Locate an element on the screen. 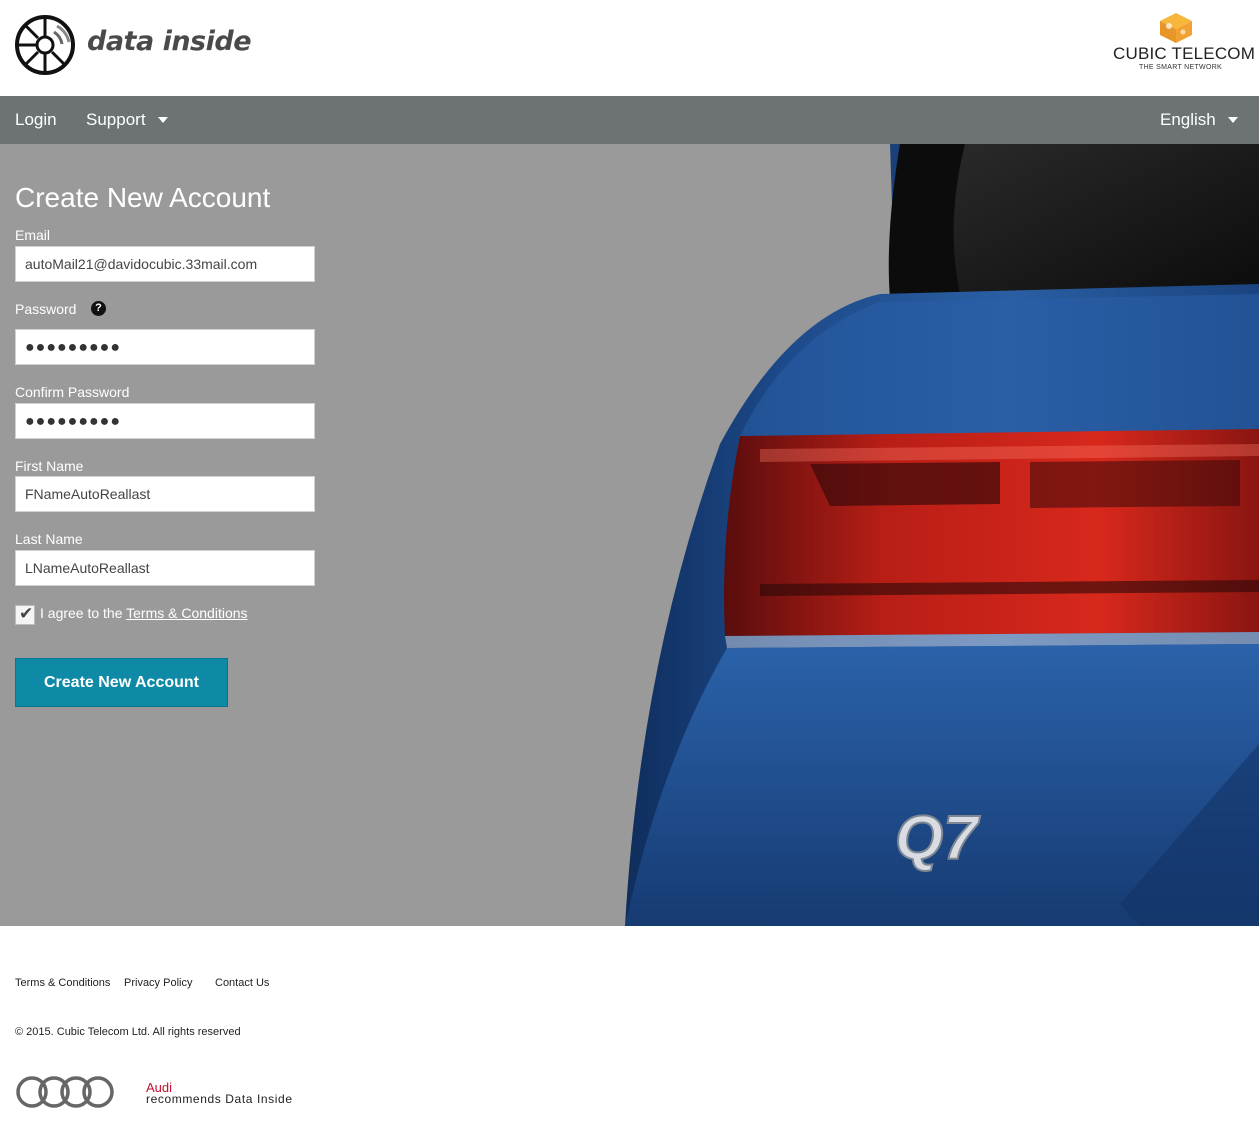 This screenshot has width=1259, height=1125. checkmark-icon: ✔ is located at coordinates (26, 613).